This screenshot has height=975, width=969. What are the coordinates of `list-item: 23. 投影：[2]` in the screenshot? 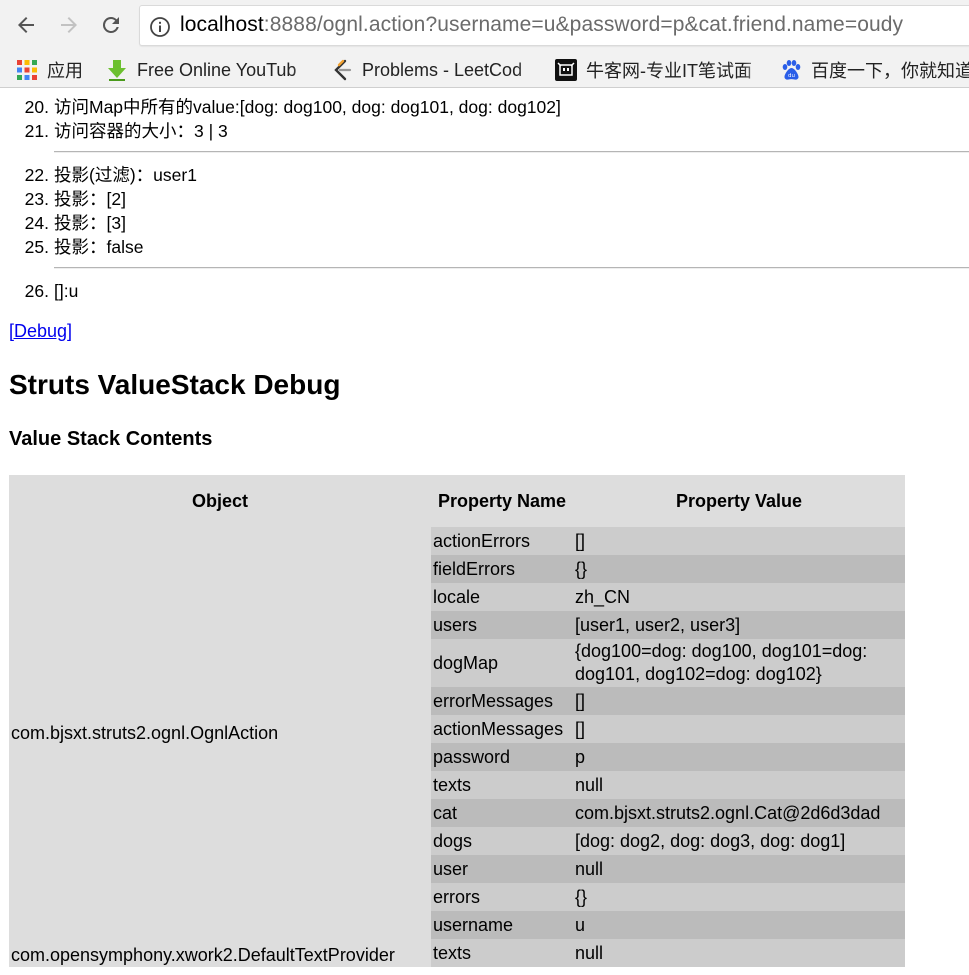 It's located at (63, 199).